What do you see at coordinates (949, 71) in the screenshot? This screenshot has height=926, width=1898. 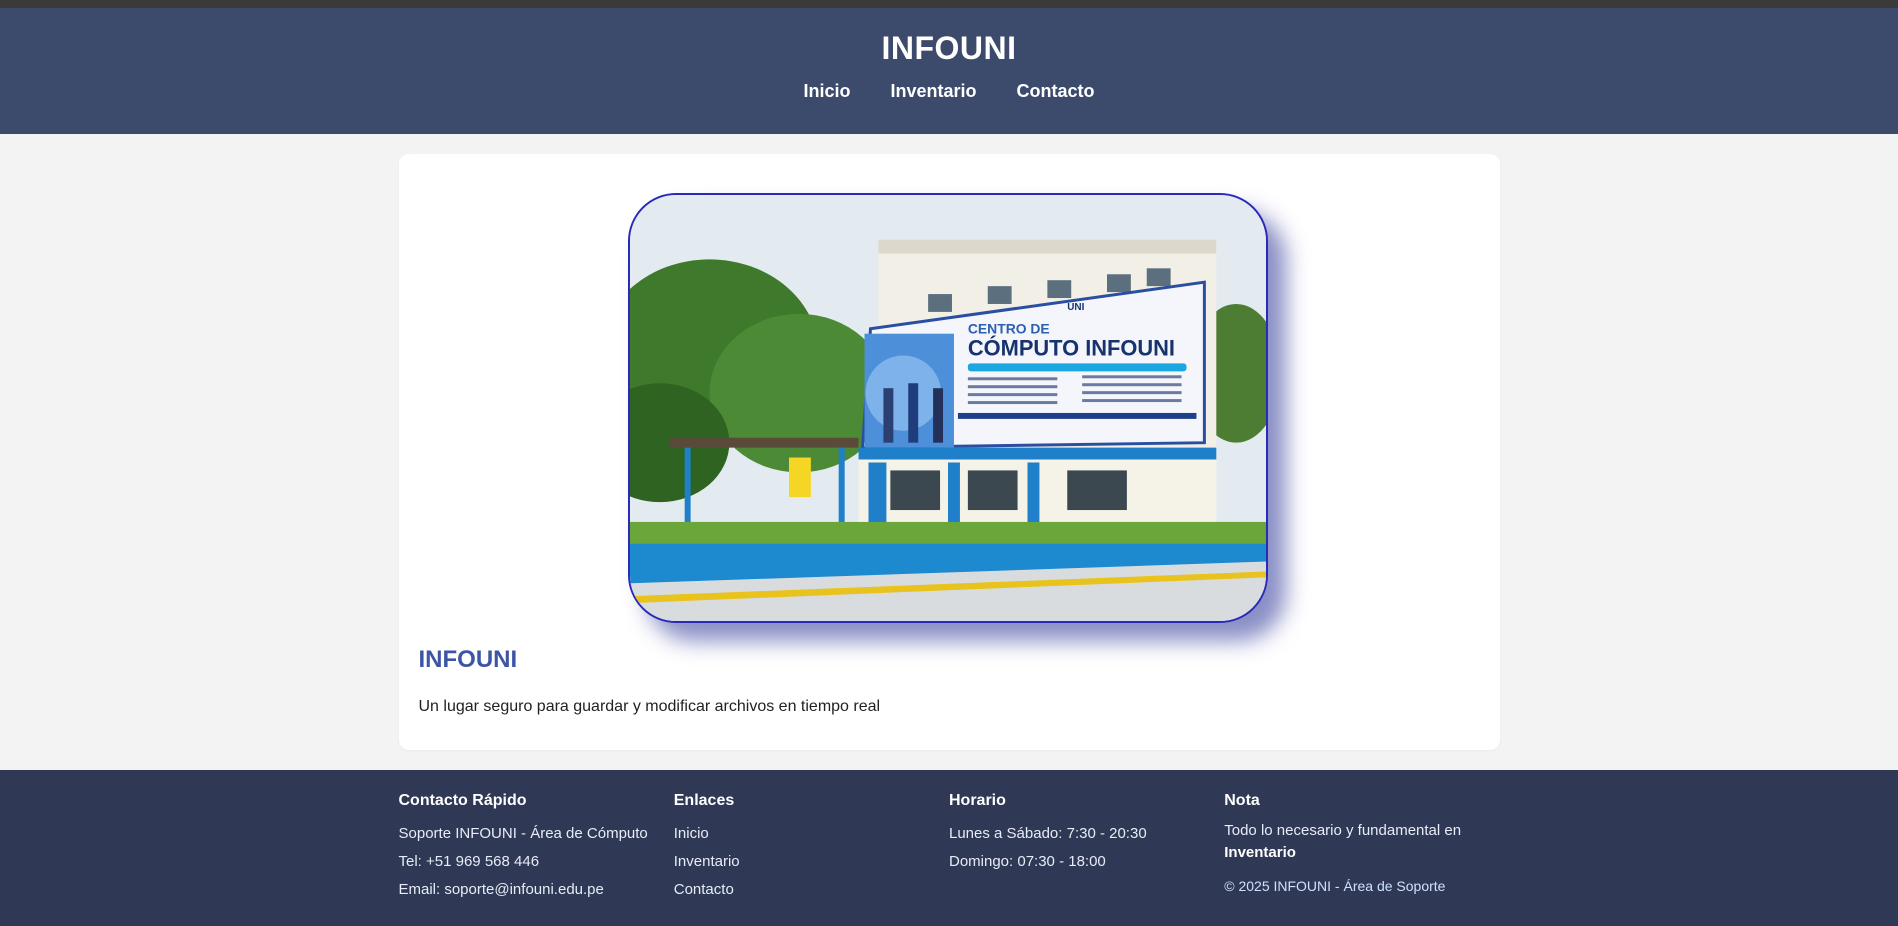 I see `site-header: INFOUNI Inicio Inventario Contacto` at bounding box center [949, 71].